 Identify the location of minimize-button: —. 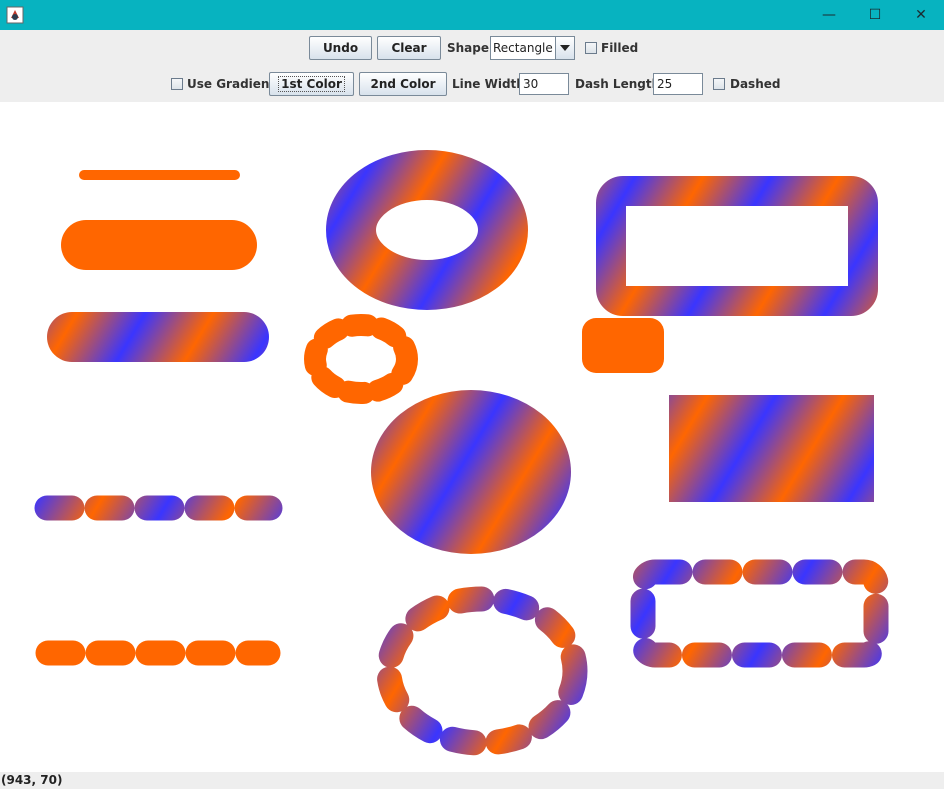
(829, 15).